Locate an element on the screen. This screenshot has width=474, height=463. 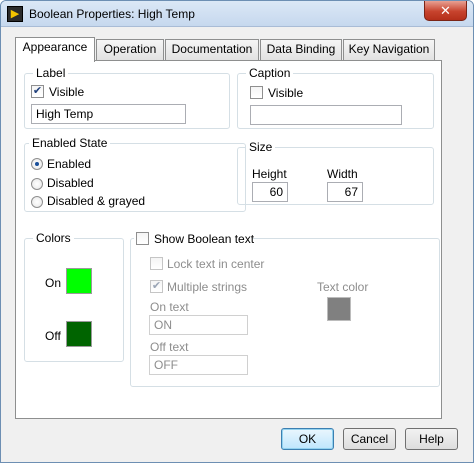
off-color-swatch is located at coordinates (79, 334).